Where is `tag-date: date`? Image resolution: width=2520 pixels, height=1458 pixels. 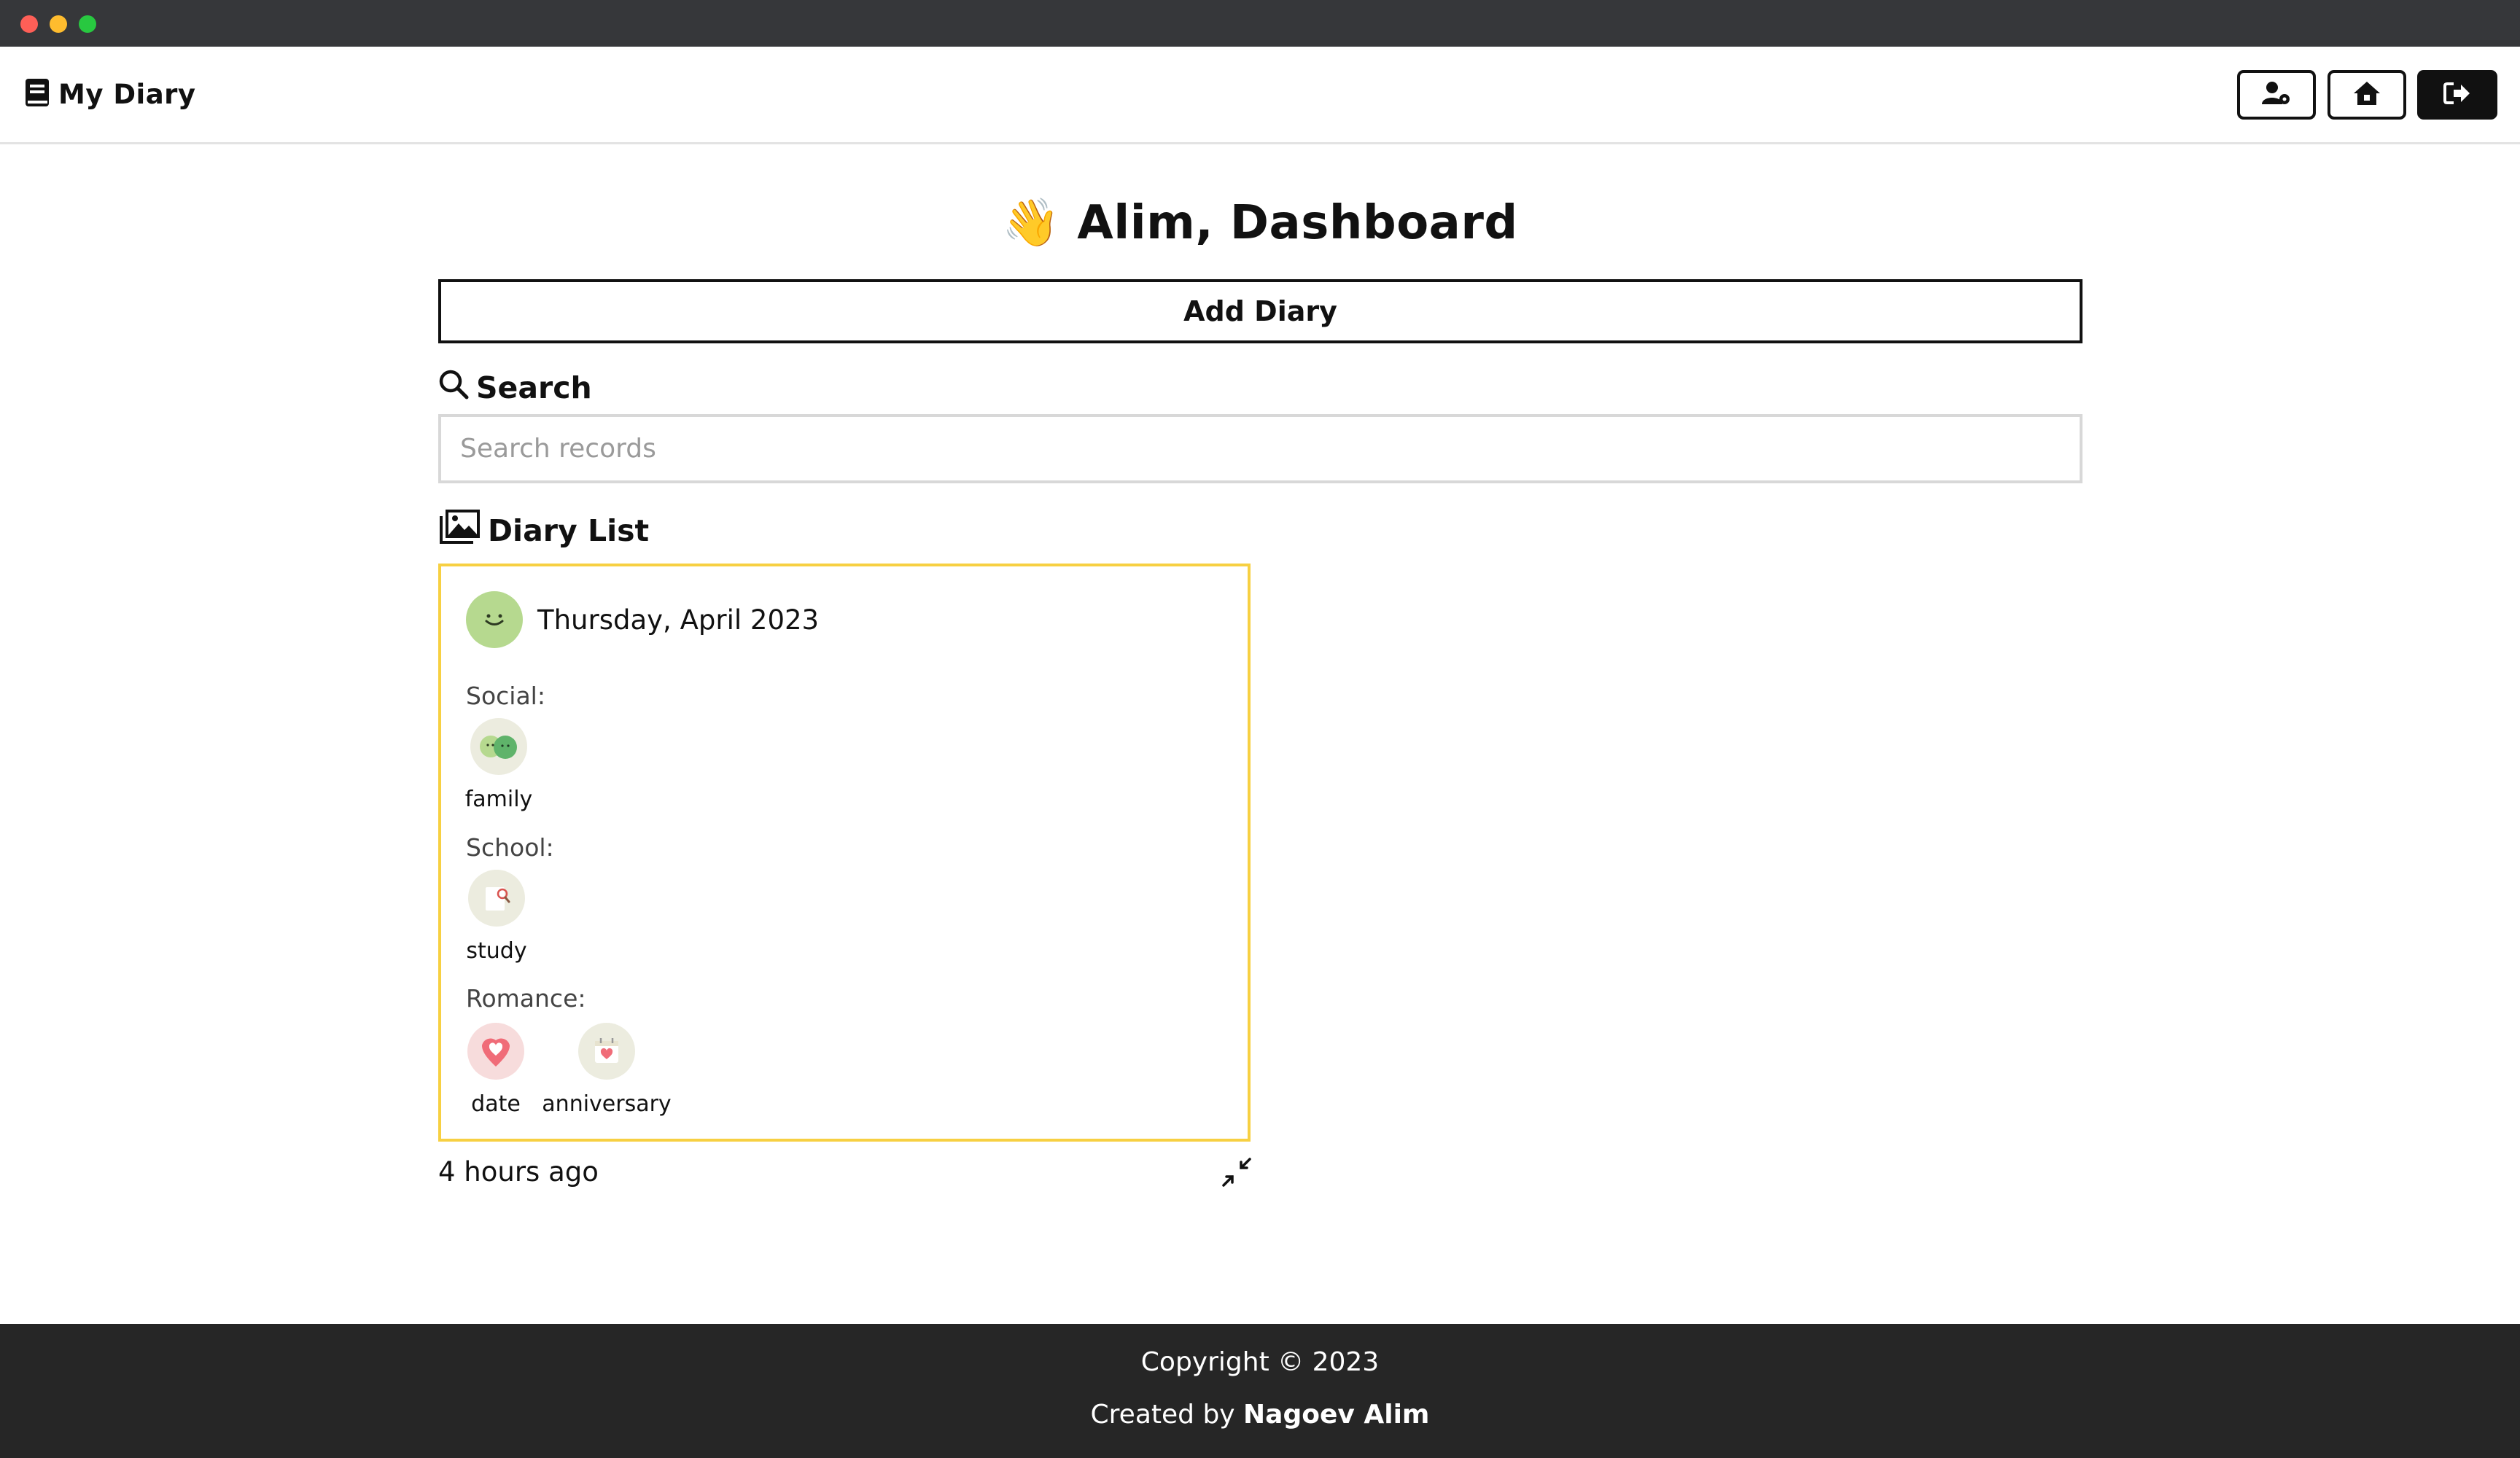 tag-date: date is located at coordinates (496, 1070).